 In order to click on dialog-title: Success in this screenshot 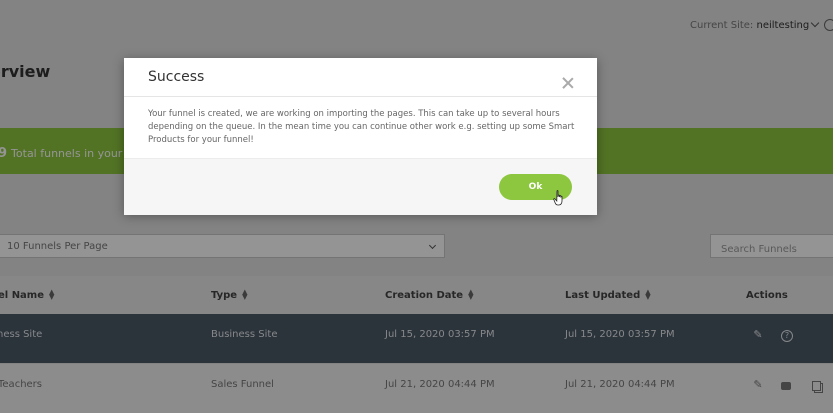, I will do `click(176, 77)`.